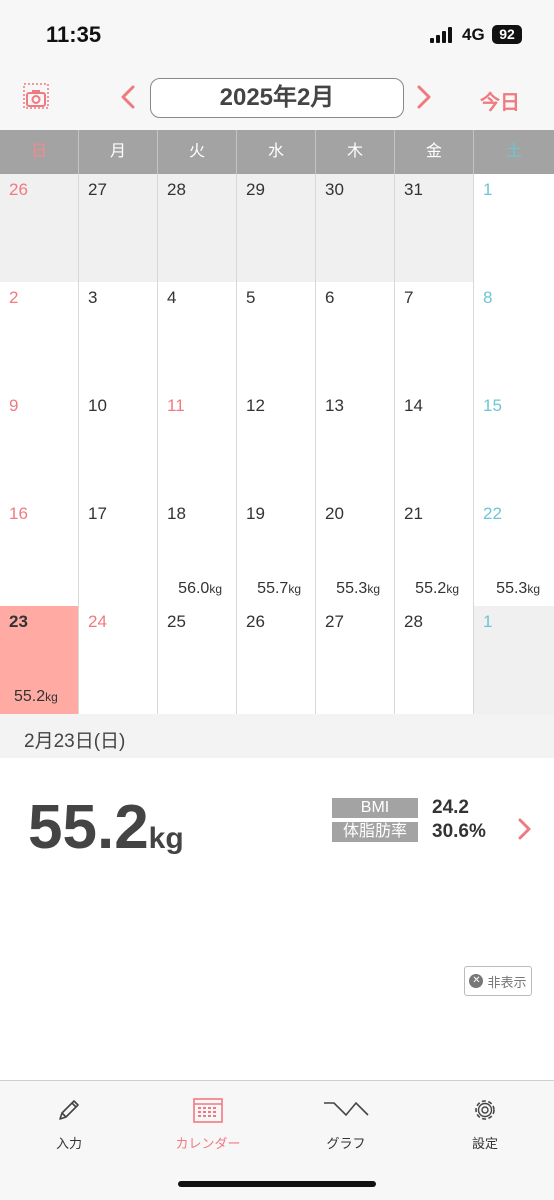 The height and width of the screenshot is (1200, 554). What do you see at coordinates (255, 405) in the screenshot?
I see `day-number: 12` at bounding box center [255, 405].